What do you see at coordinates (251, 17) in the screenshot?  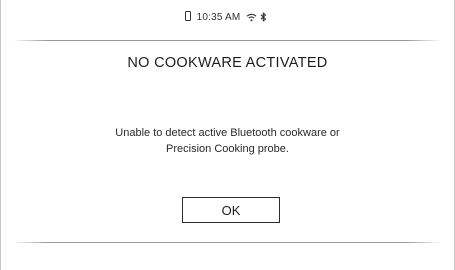 I see `wifi-icon` at bounding box center [251, 17].